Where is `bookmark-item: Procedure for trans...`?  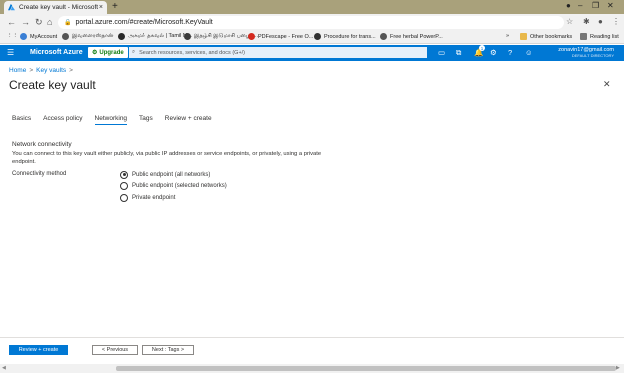 bookmark-item: Procedure for trans... is located at coordinates (345, 36).